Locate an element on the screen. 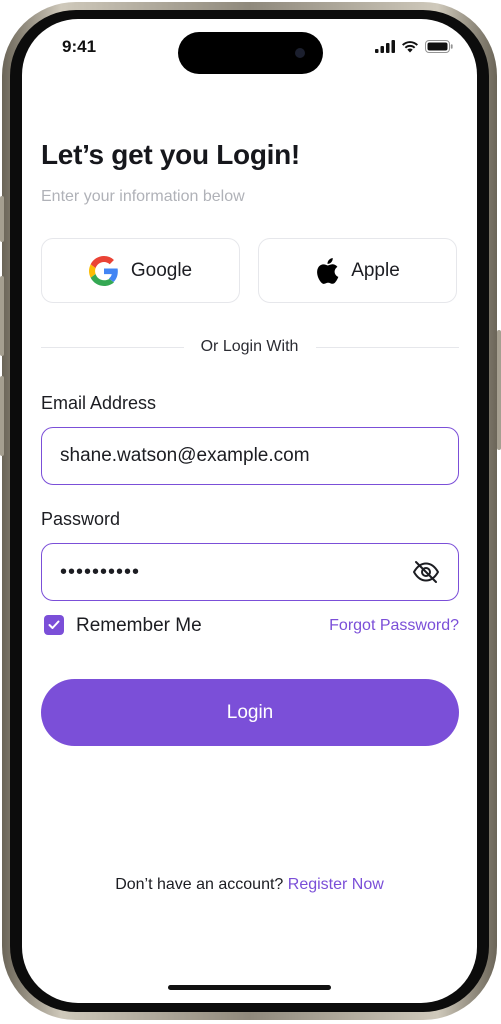 The height and width of the screenshot is (1024, 501). status-time: 9:41 is located at coordinates (79, 46).